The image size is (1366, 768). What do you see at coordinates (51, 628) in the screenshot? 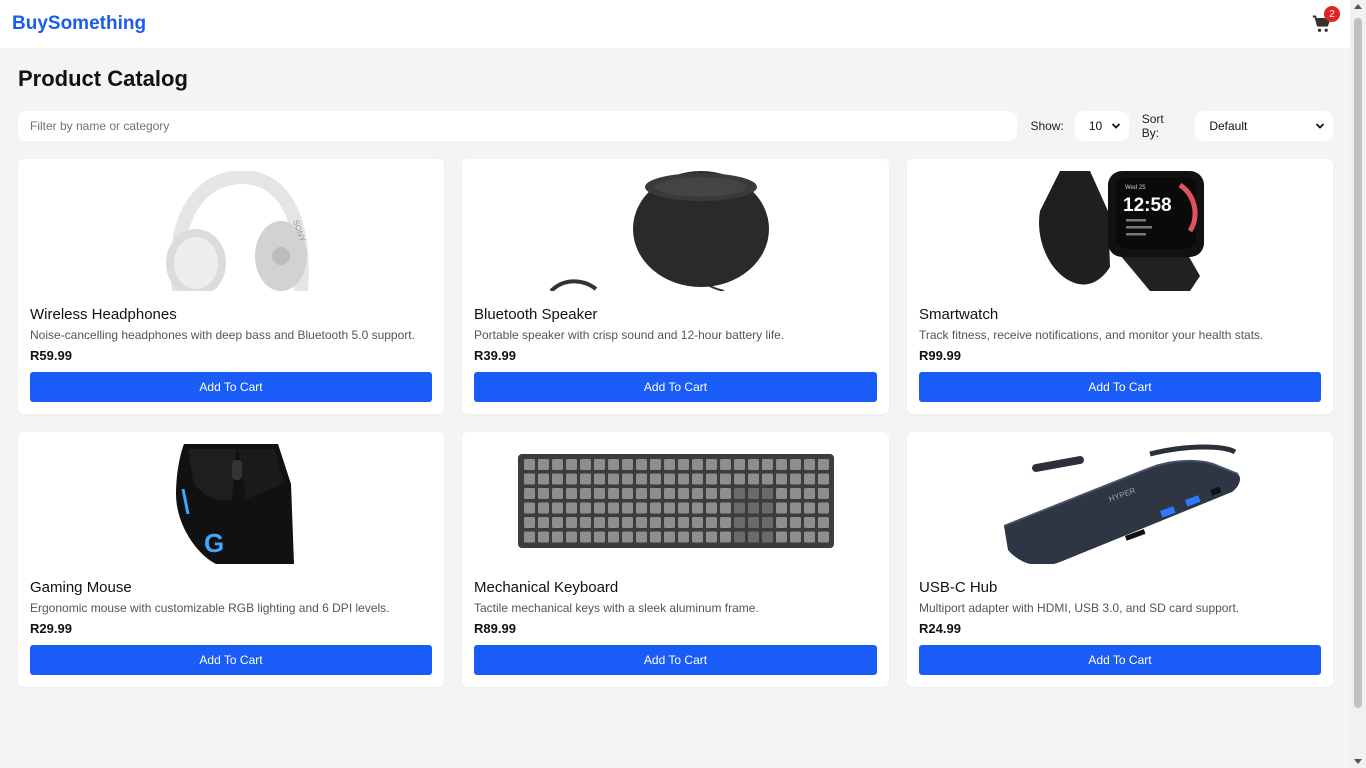
I see `product-price: R29.99` at bounding box center [51, 628].